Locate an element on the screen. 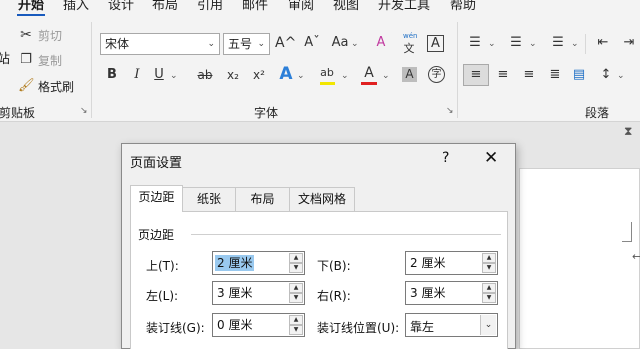 This screenshot has width=640, height=349. italic-icon: I is located at coordinates (137, 75).